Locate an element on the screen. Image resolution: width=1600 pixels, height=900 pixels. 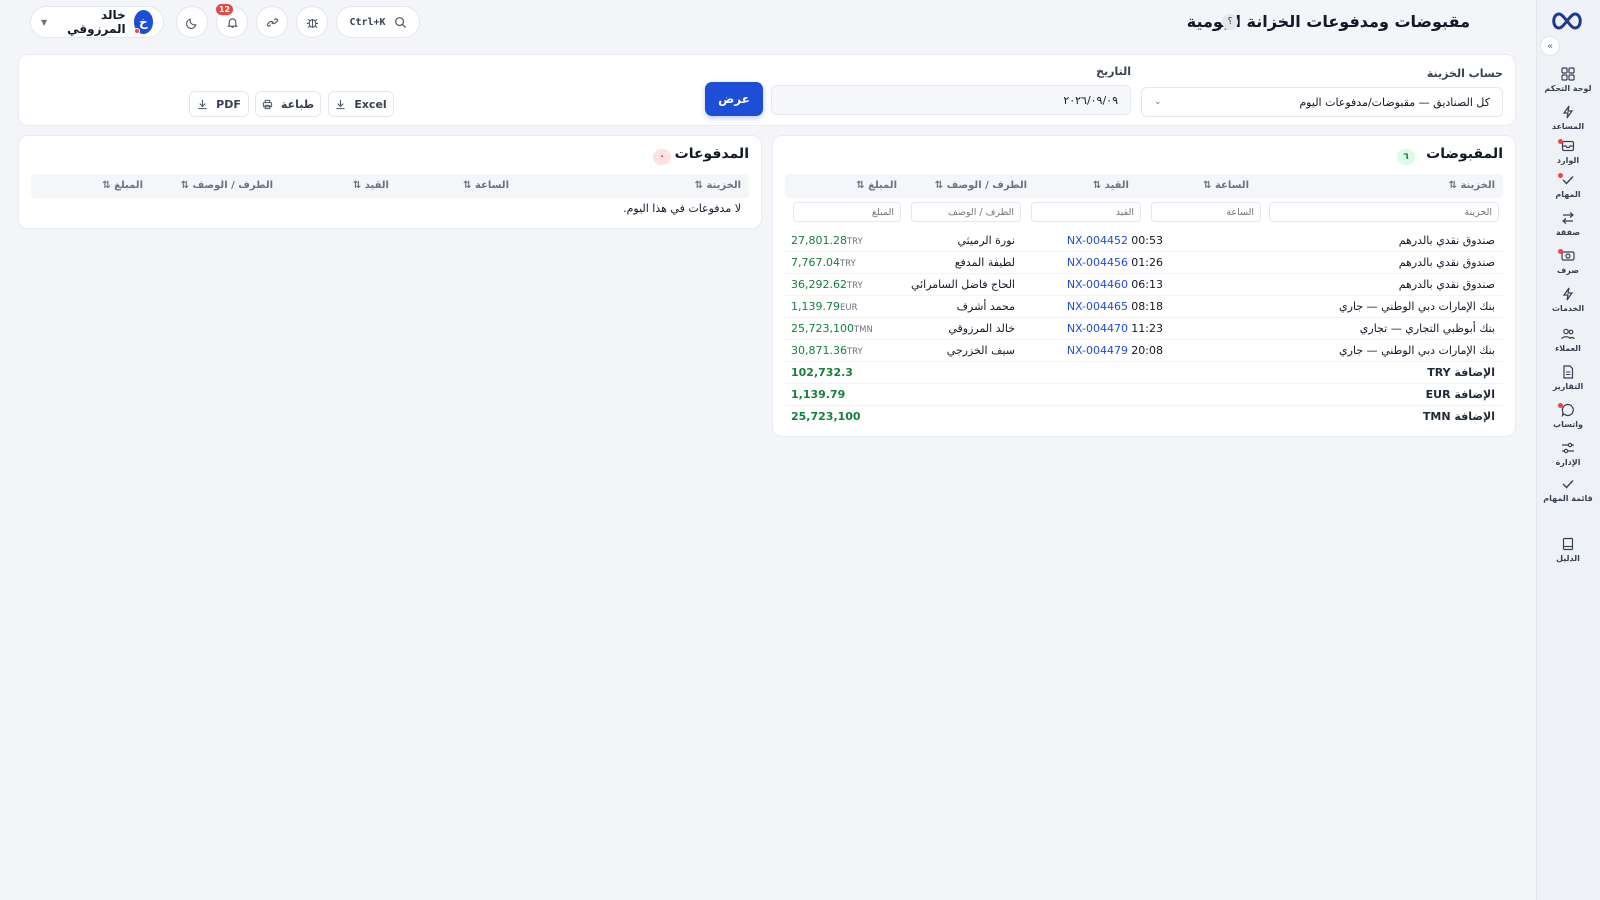
sidebar-item-reports: التقارير is located at coordinates (1568, 378).